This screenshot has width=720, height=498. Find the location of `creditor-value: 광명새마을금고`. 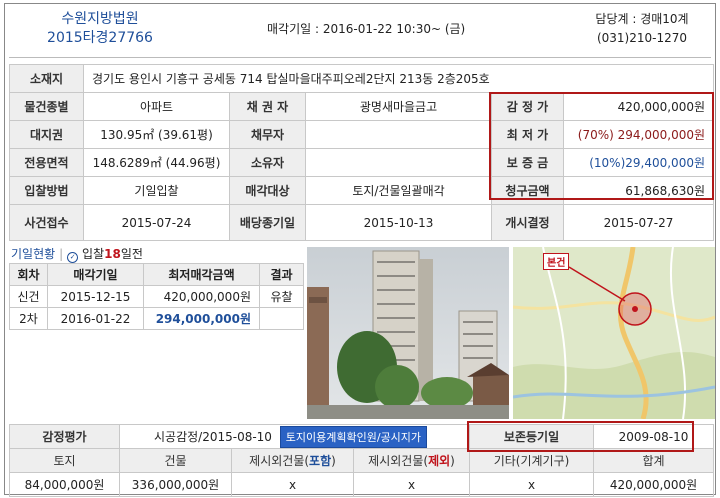

creditor-value: 광명새마을금고 is located at coordinates (398, 106).